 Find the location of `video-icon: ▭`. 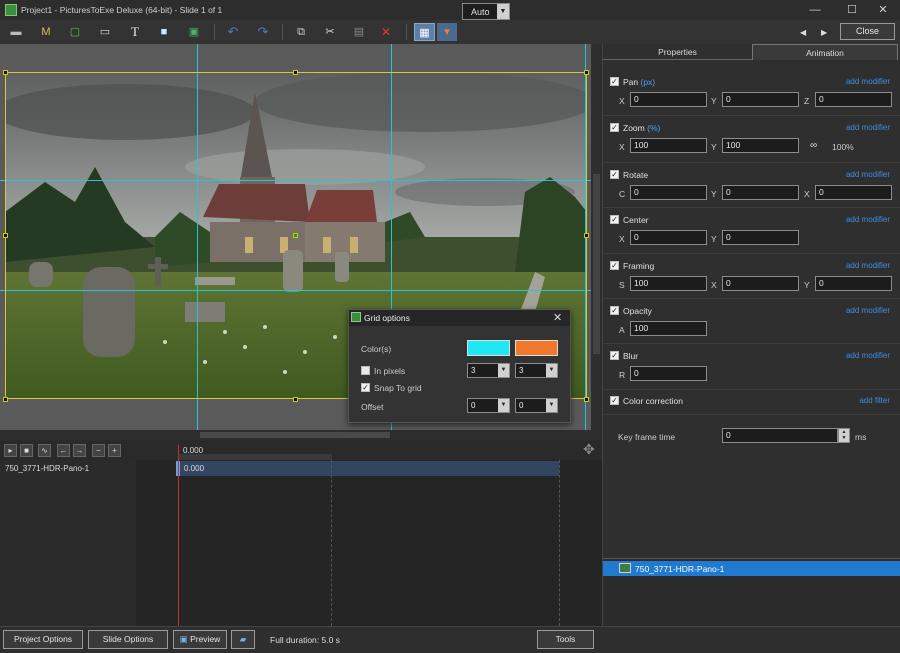

video-icon: ▭ is located at coordinates (105, 32).